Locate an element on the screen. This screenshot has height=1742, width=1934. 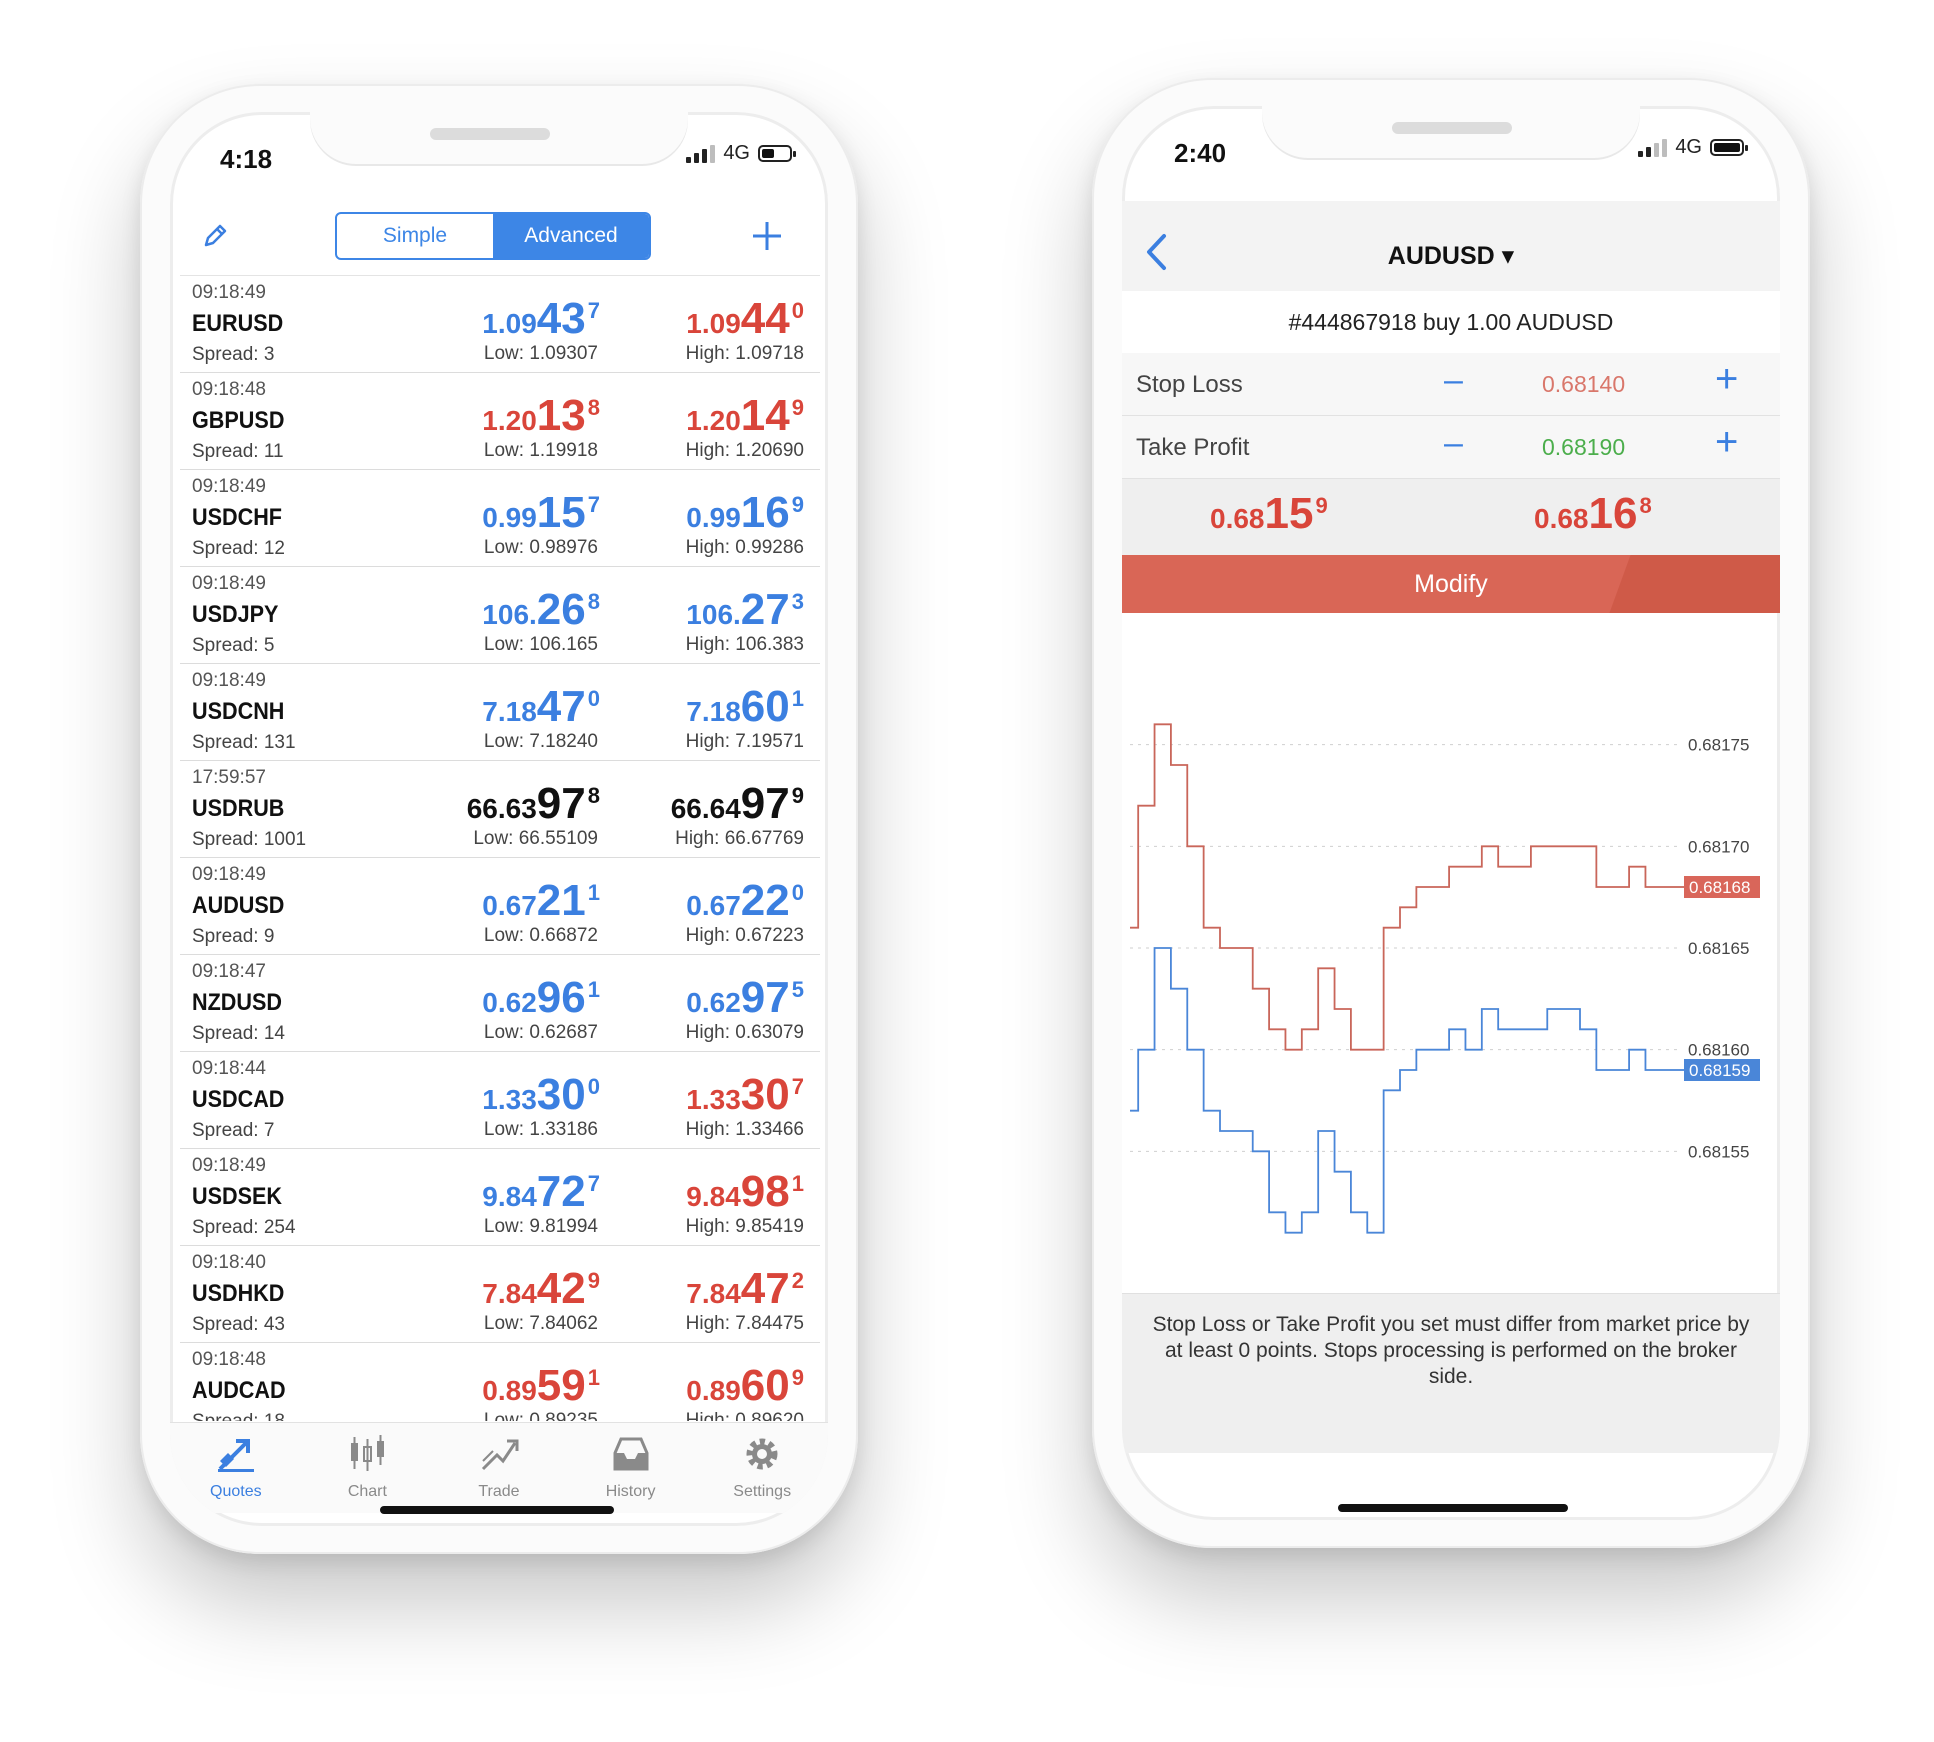
quote-spread: Spread: 18 is located at coordinates (238, 1416).